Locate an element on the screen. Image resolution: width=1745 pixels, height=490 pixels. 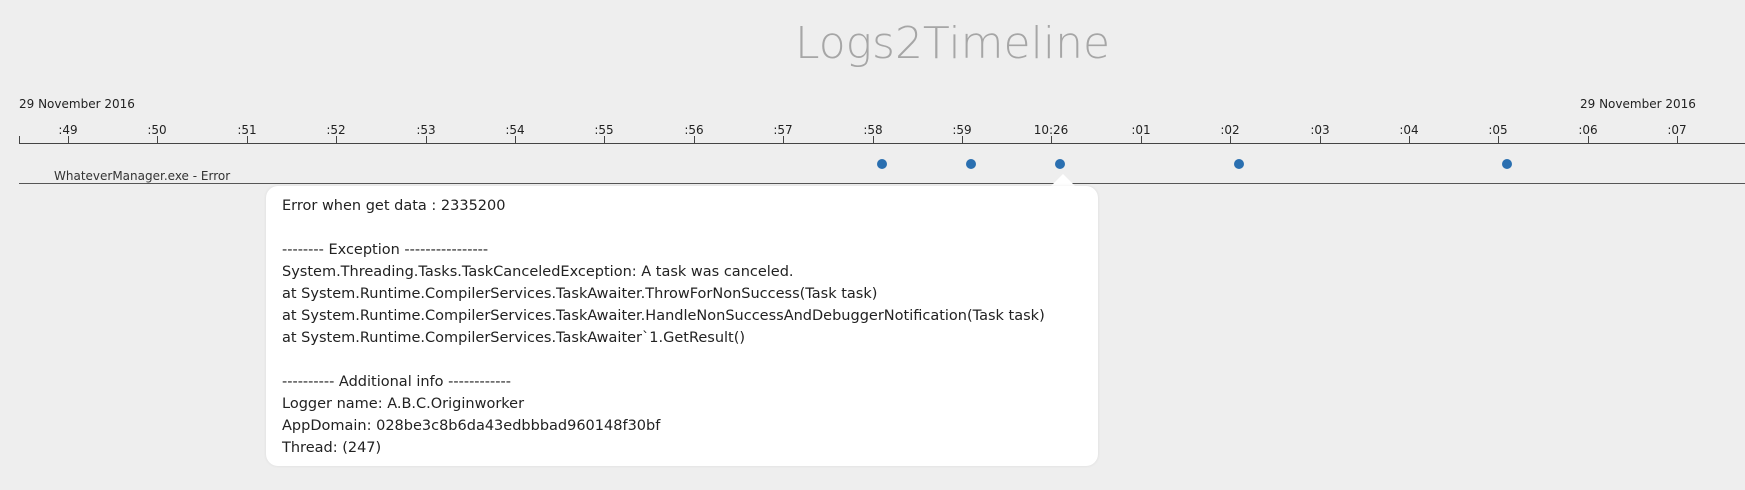
timeline-axis-line is located at coordinates (882, 143).